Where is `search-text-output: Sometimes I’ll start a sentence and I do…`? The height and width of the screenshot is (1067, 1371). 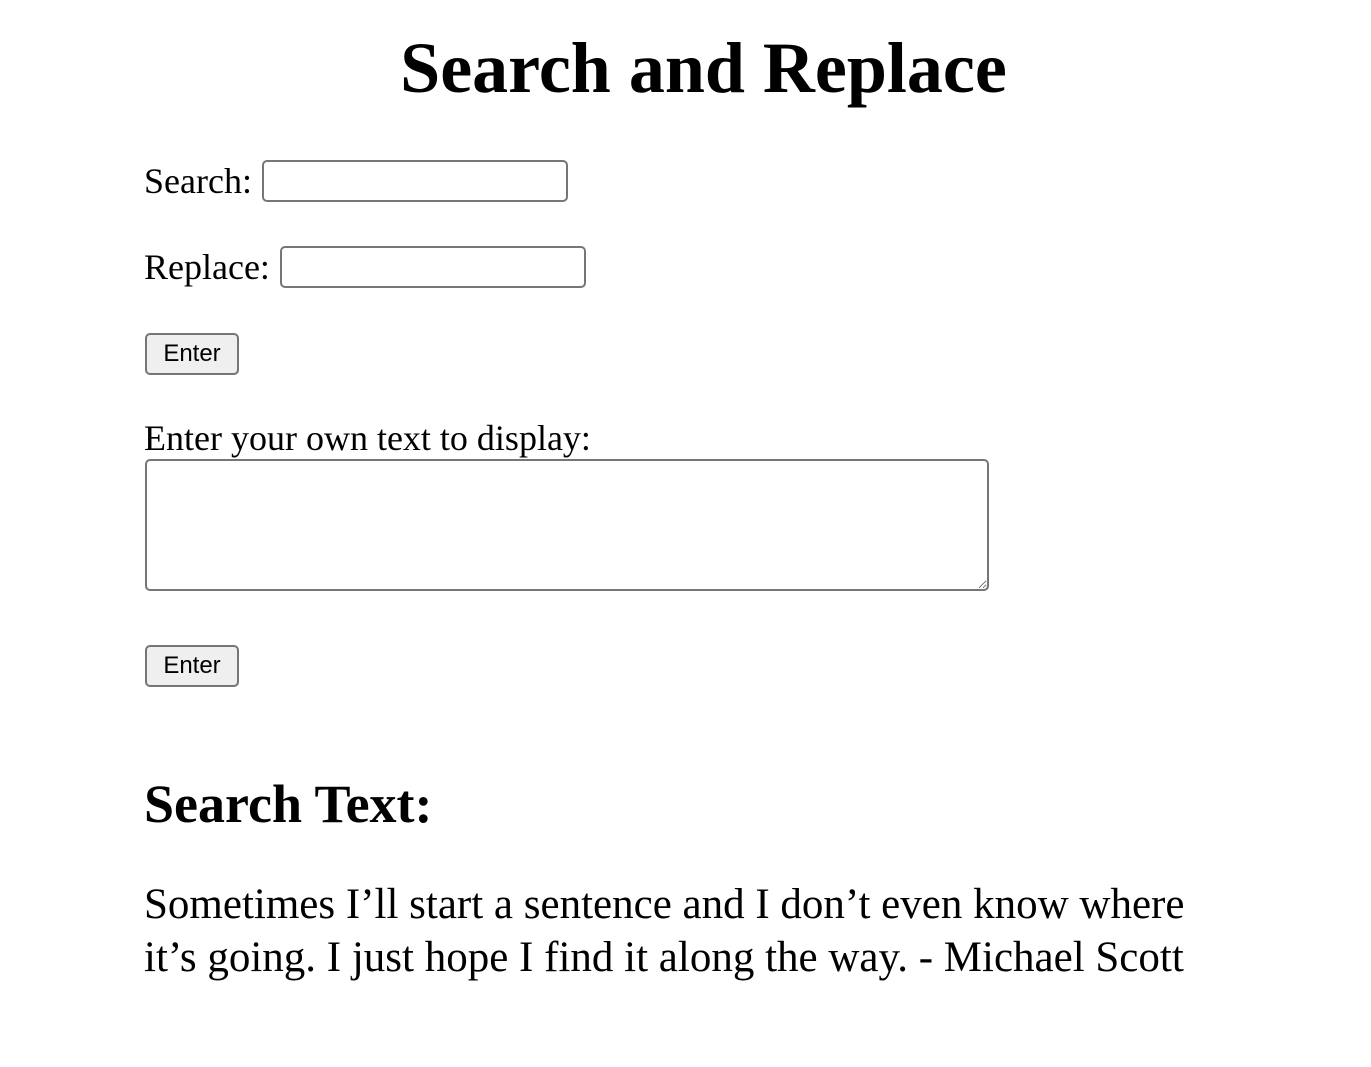
search-text-output: Sometimes I’ll start a sentence and I do… is located at coordinates (664, 931).